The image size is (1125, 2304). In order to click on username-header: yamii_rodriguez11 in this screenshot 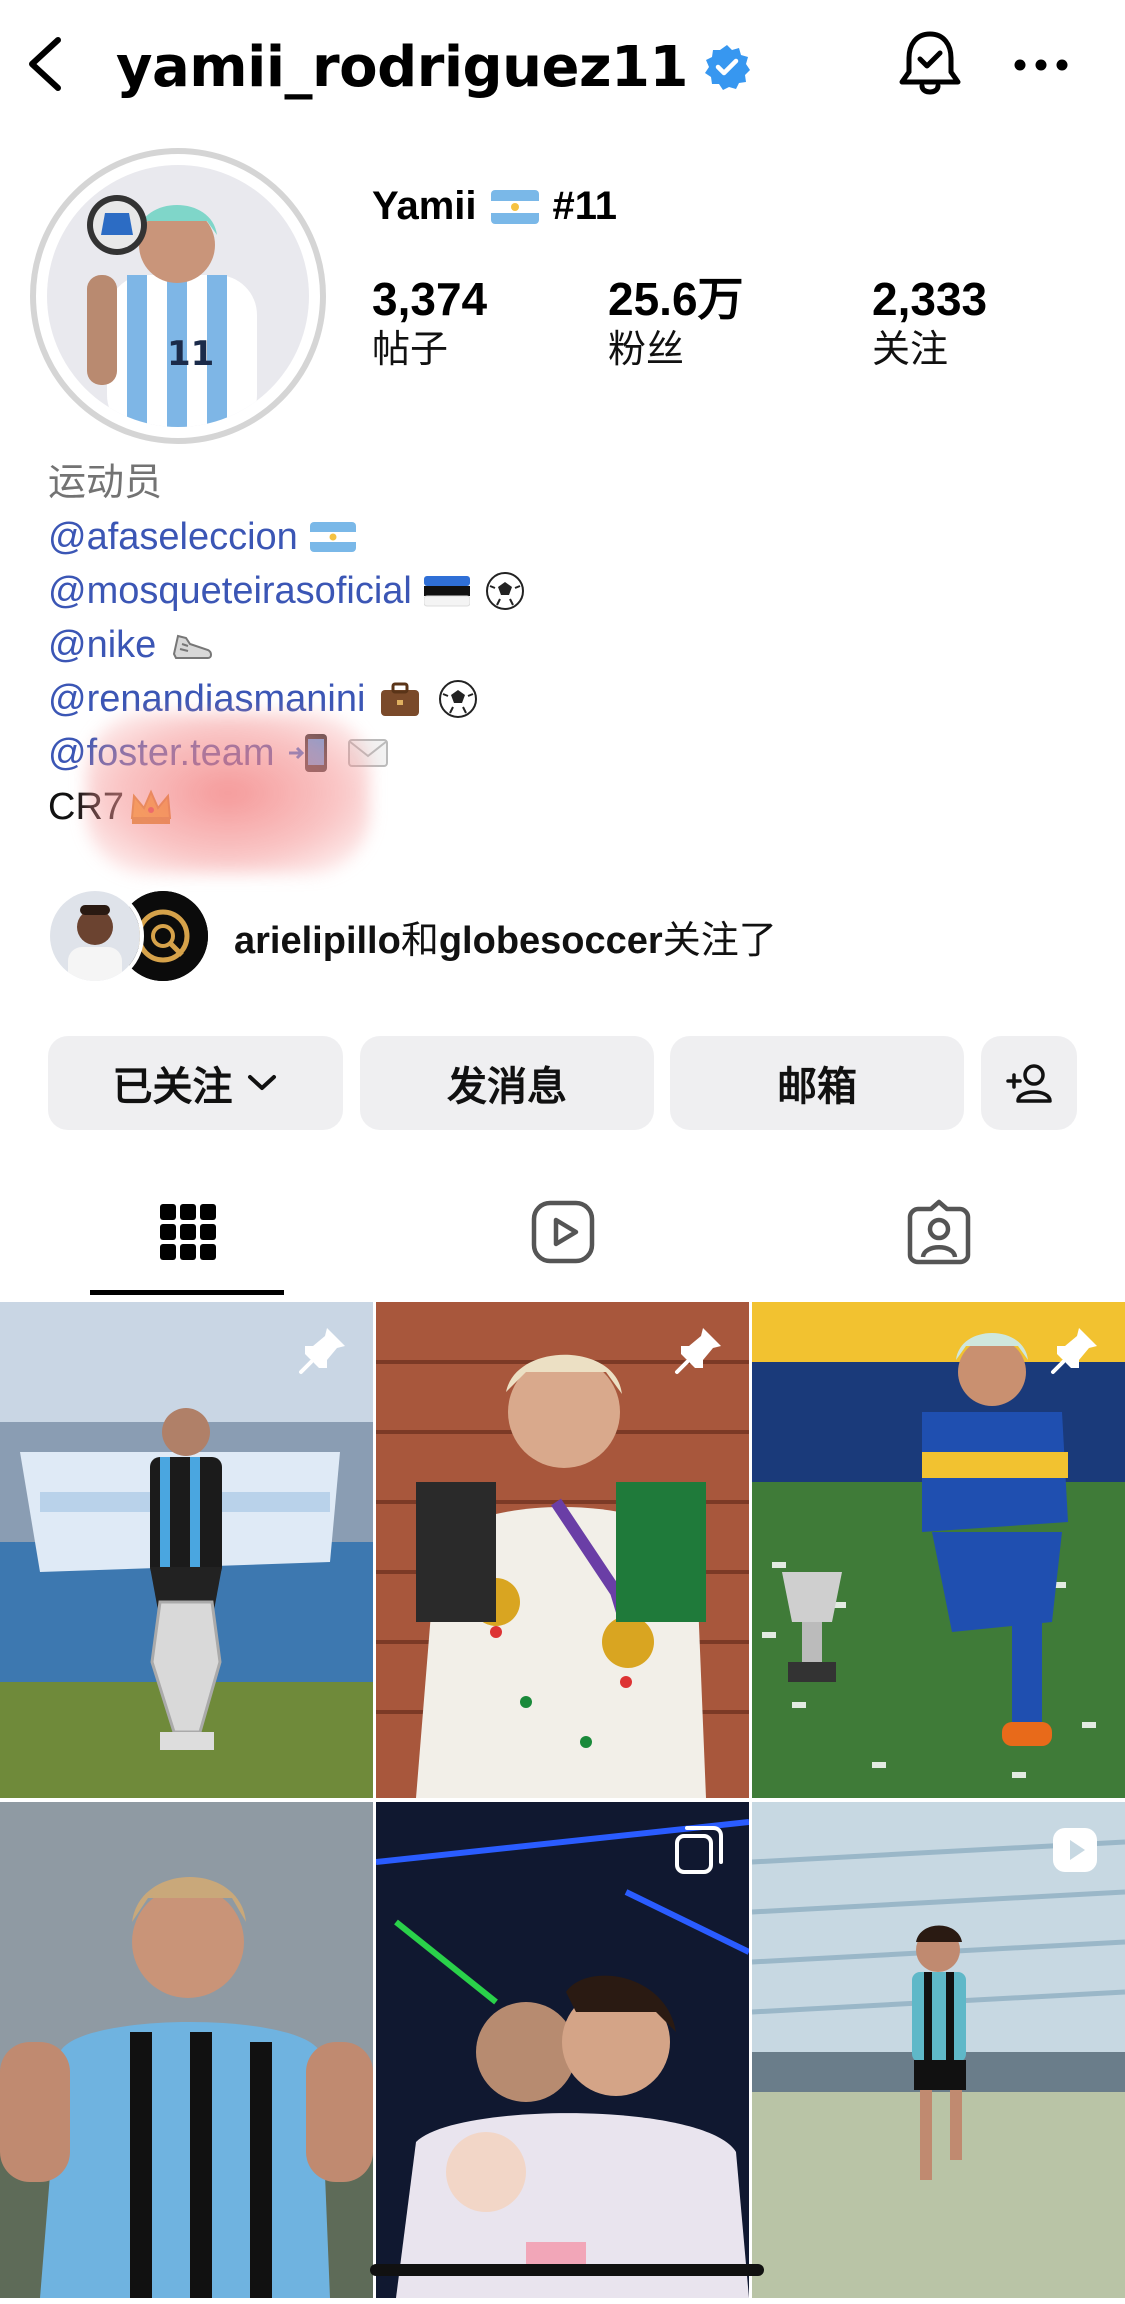, I will do `click(434, 67)`.